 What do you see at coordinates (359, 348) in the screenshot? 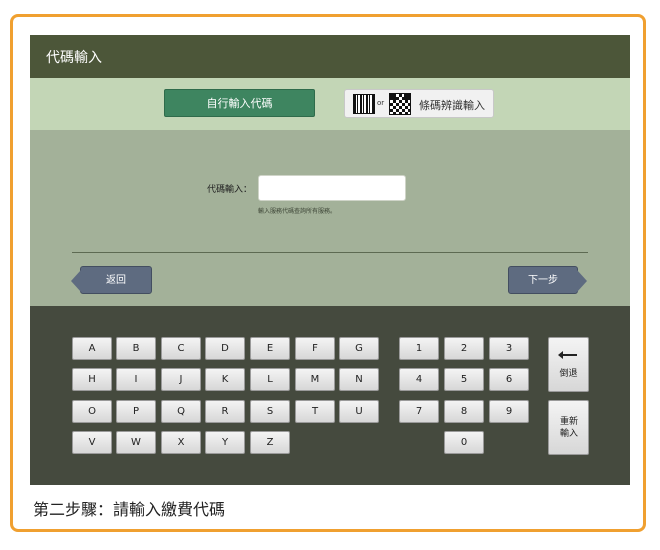
I see `key-g: G` at bounding box center [359, 348].